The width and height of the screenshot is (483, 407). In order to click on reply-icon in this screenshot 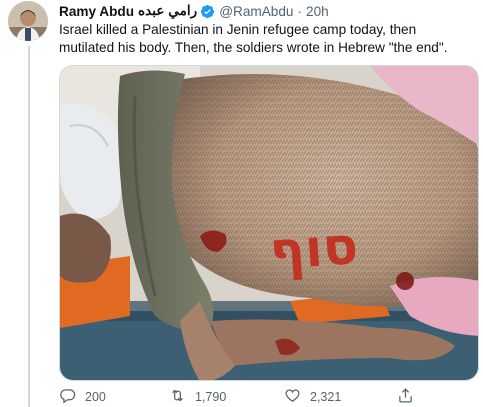, I will do `click(67, 397)`.